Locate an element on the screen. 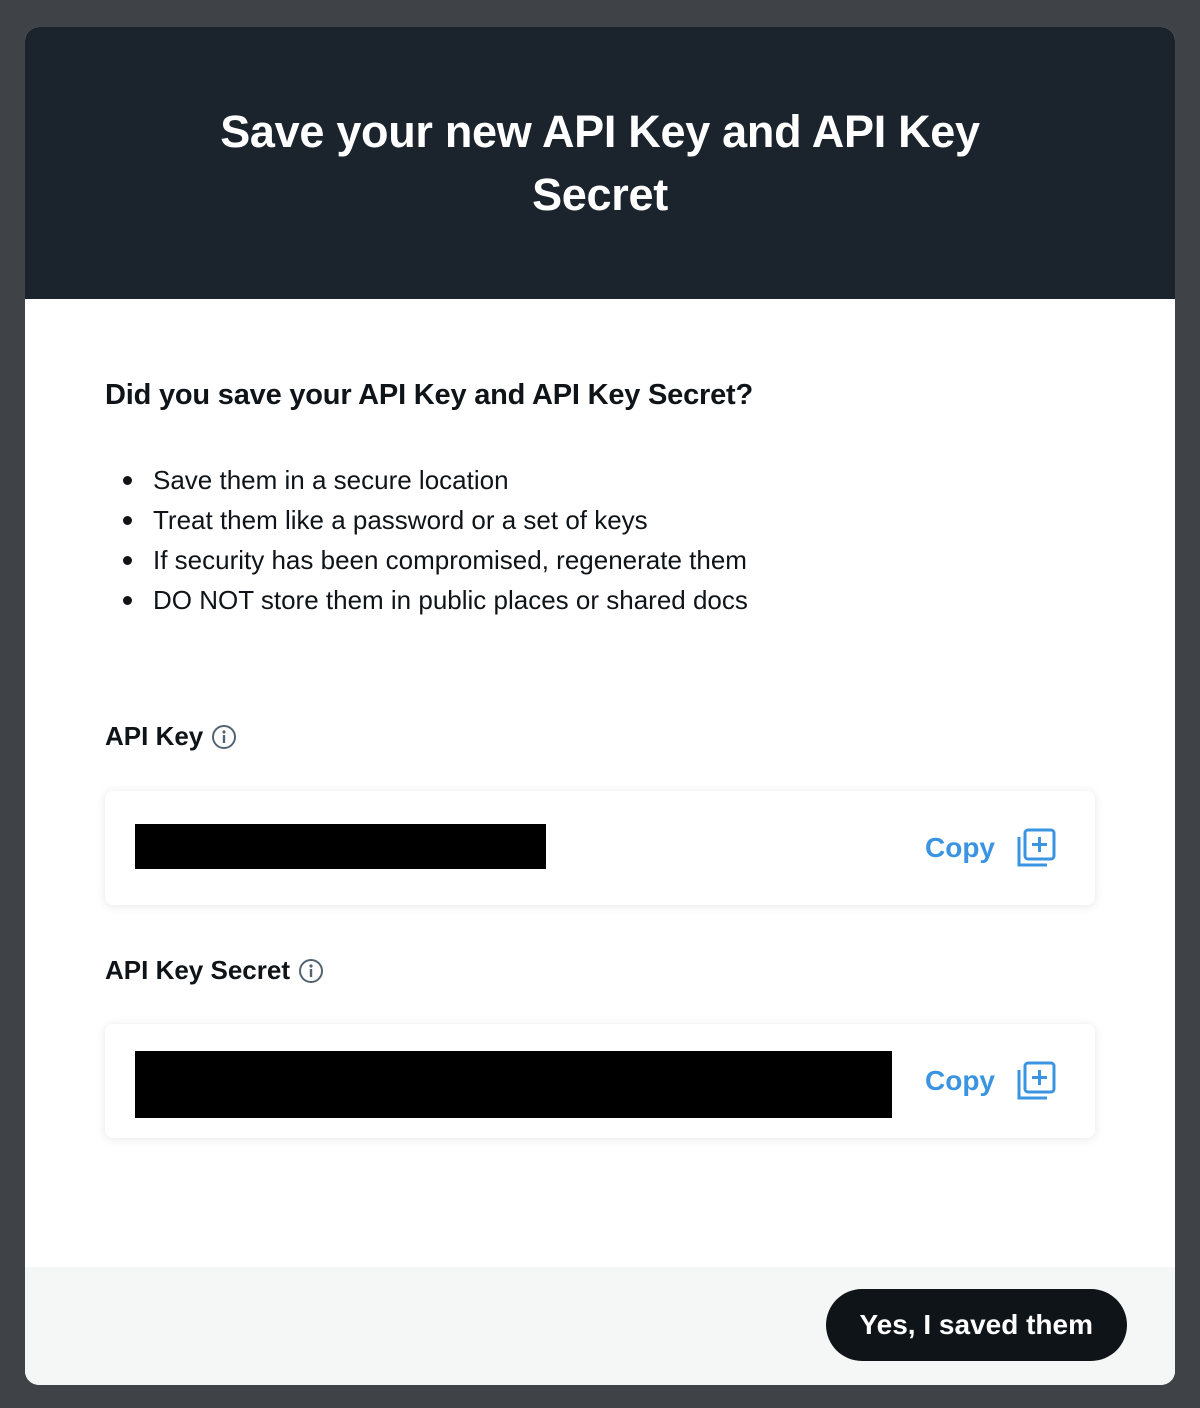 This screenshot has height=1408, width=1200. api-key-secret-card: Copy is located at coordinates (600, 1081).